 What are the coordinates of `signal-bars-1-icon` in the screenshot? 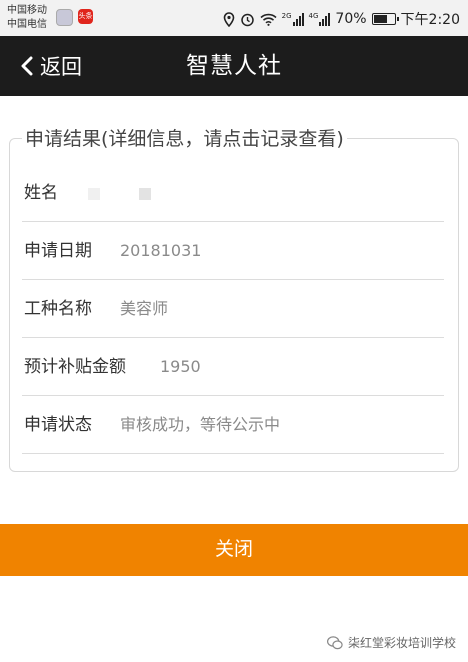 It's located at (298, 19).